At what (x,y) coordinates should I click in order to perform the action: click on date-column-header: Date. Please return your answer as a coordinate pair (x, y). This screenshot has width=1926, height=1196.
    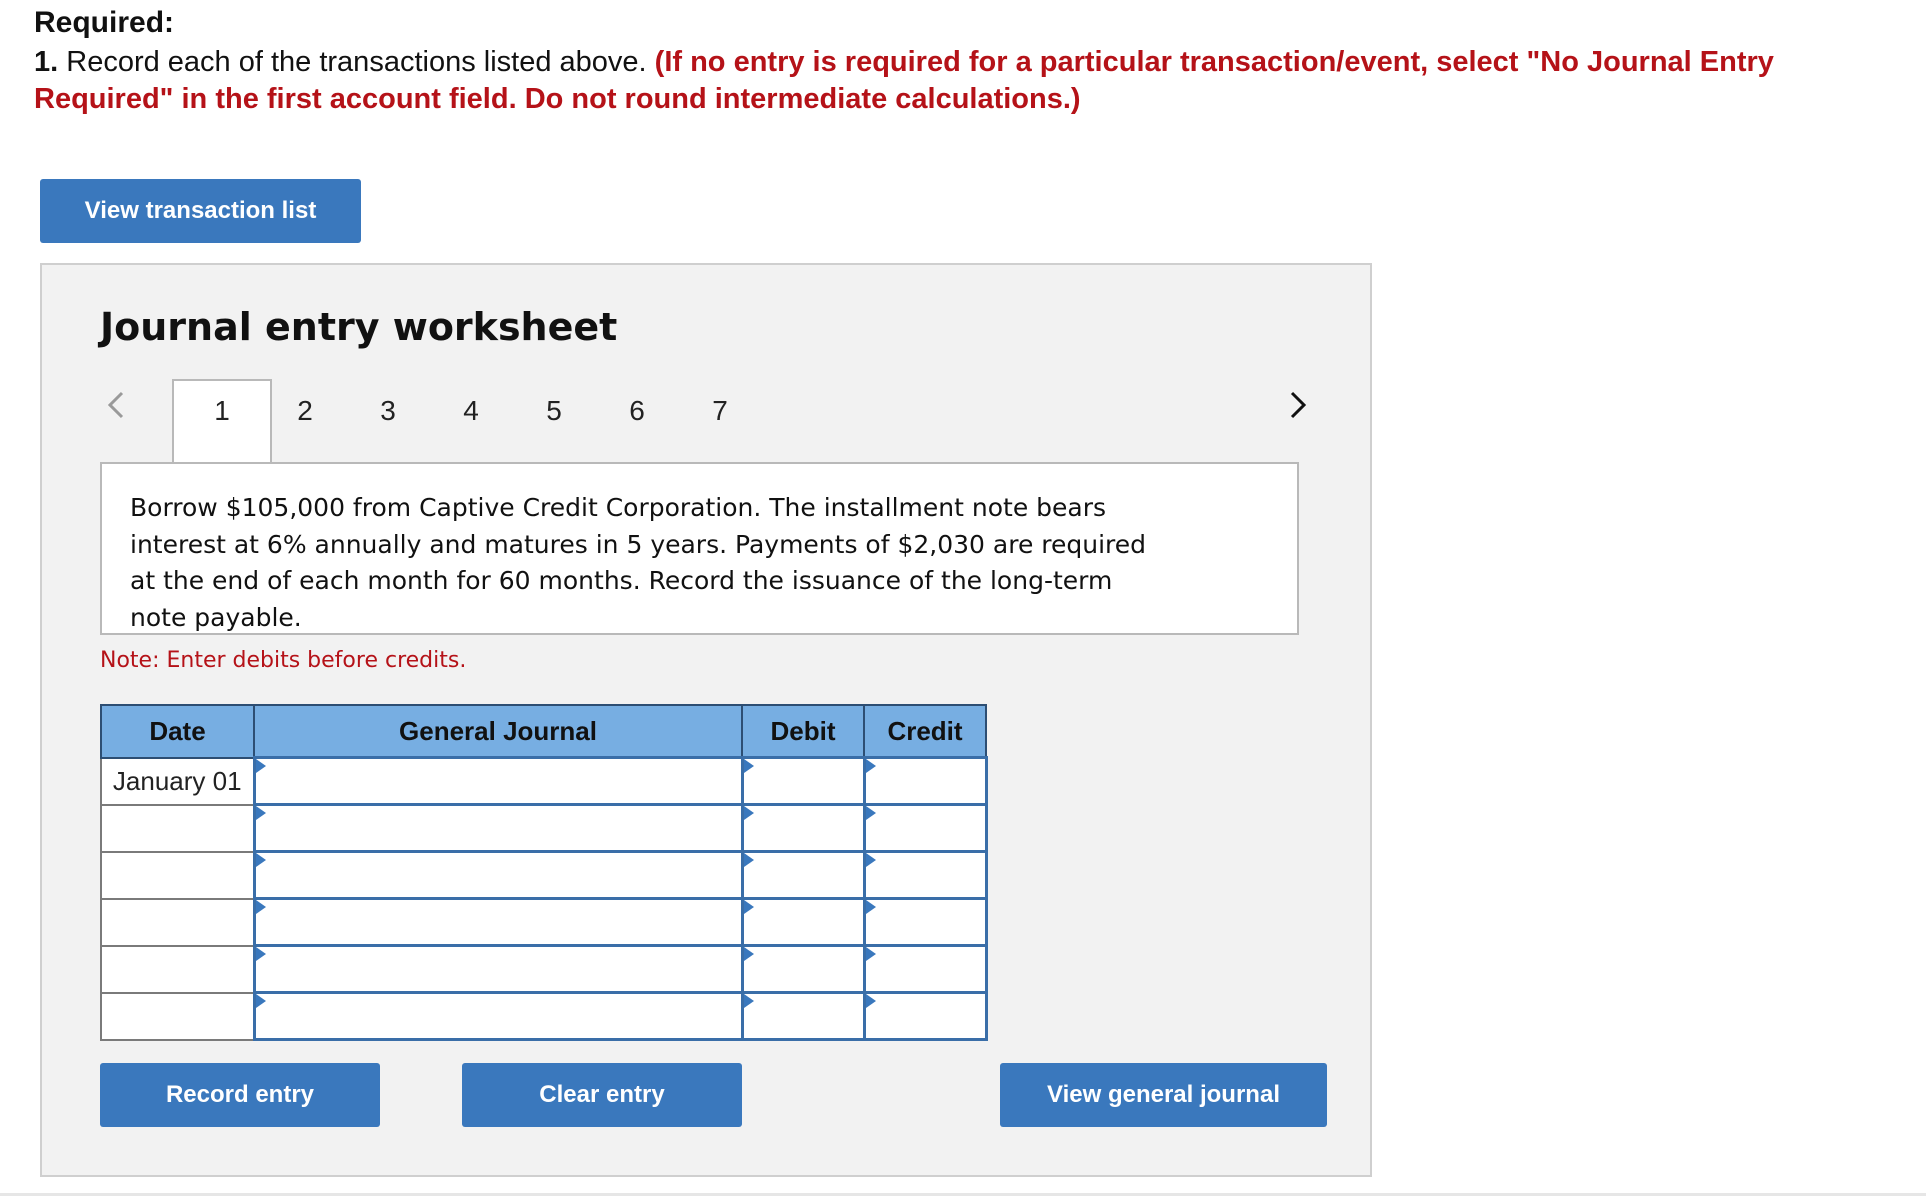
    Looking at the image, I should click on (177, 731).